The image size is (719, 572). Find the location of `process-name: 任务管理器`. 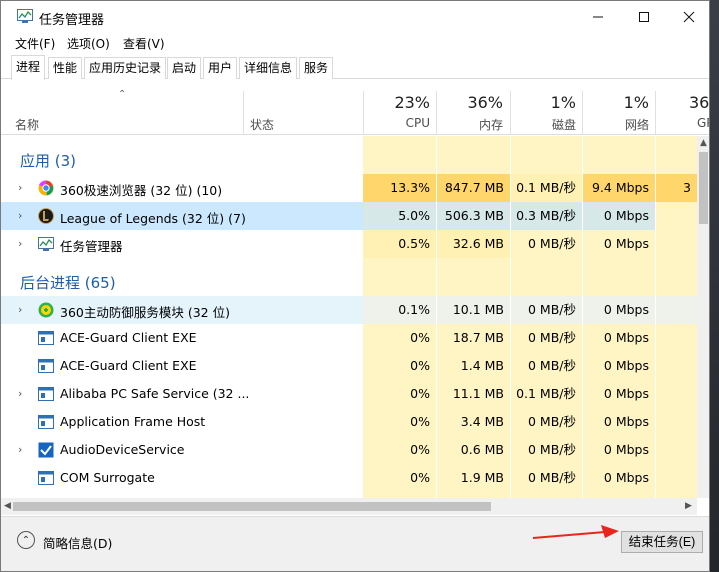

process-name: 任务管理器 is located at coordinates (91, 246).